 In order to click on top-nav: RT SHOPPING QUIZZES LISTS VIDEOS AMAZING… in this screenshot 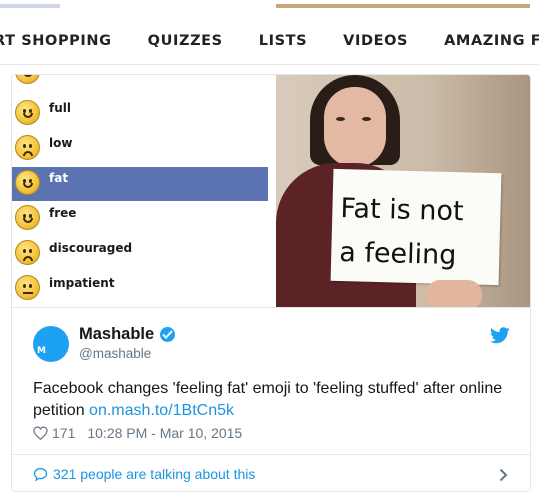, I will do `click(269, 41)`.